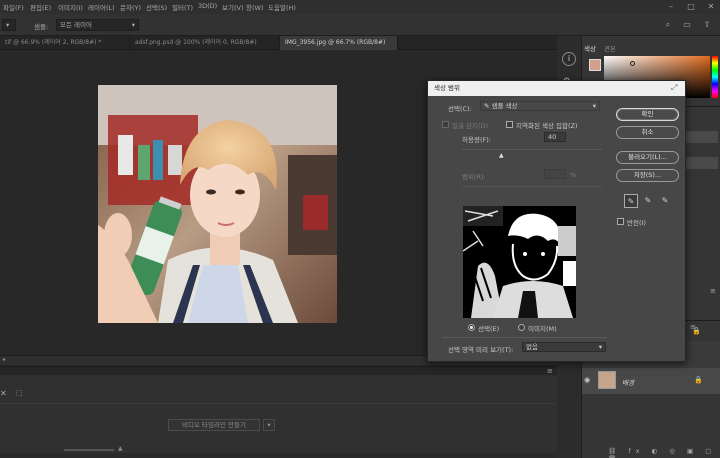  I want to click on ok-button: 확인, so click(647, 114).